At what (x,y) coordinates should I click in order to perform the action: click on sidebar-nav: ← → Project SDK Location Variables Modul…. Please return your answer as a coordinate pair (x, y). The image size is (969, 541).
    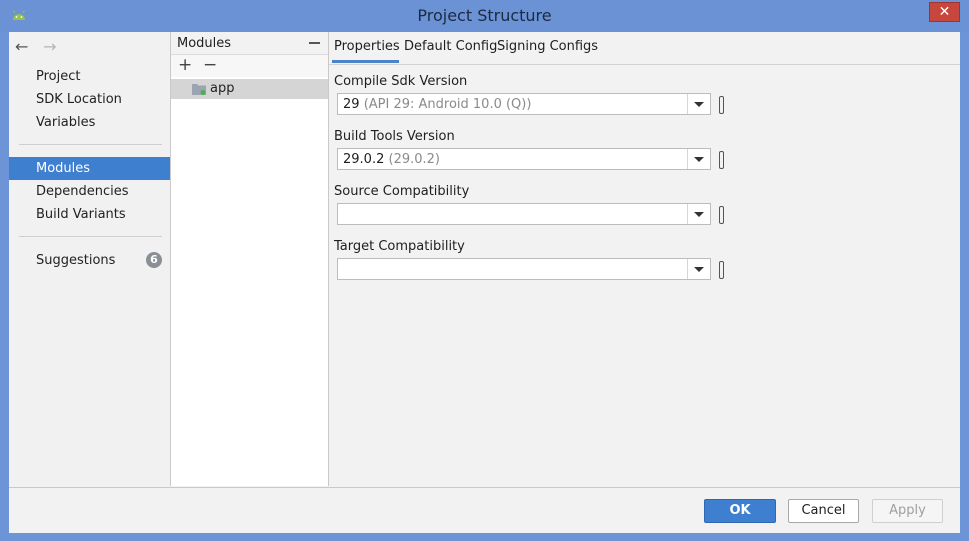
    Looking at the image, I should click on (90, 259).